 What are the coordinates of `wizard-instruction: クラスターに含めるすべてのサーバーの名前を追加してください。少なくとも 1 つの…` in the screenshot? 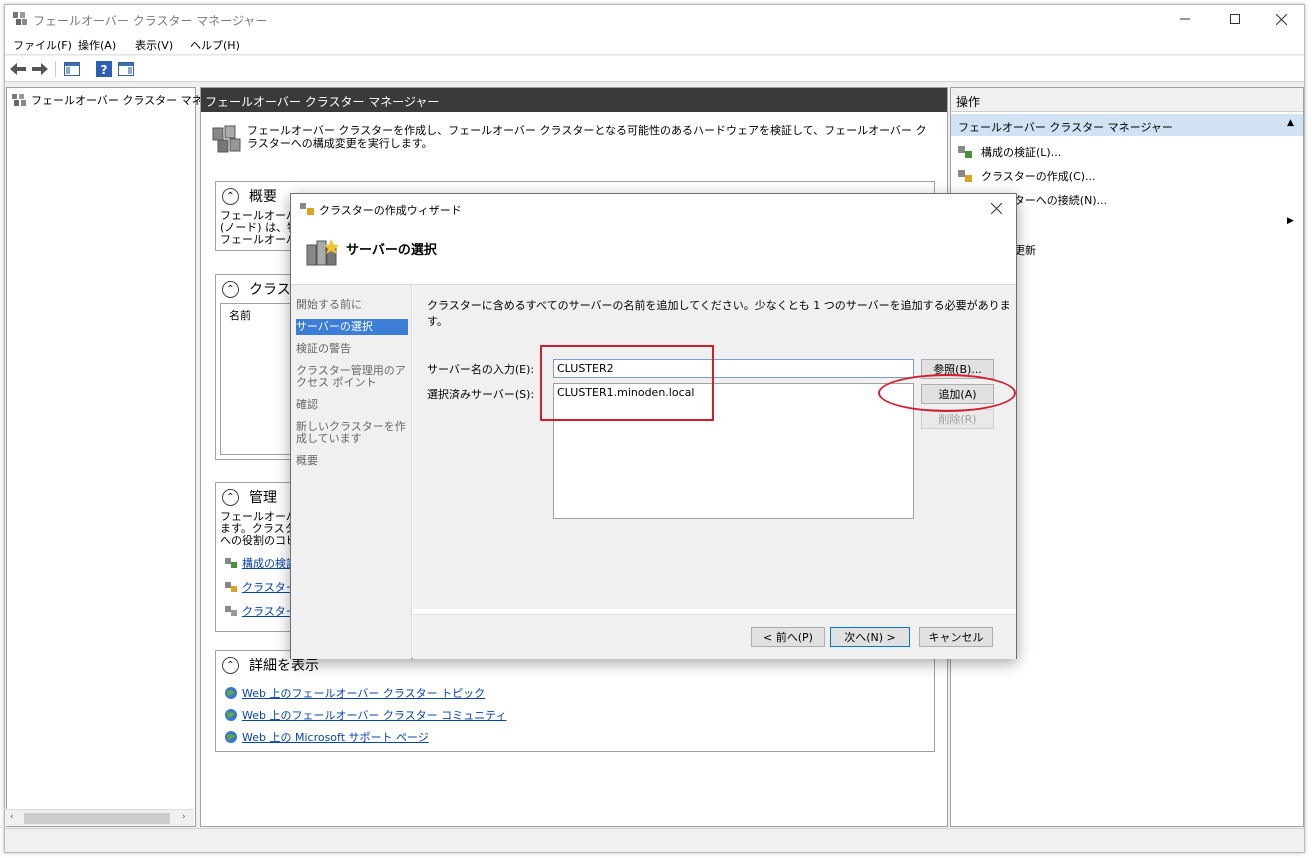 It's located at (719, 313).